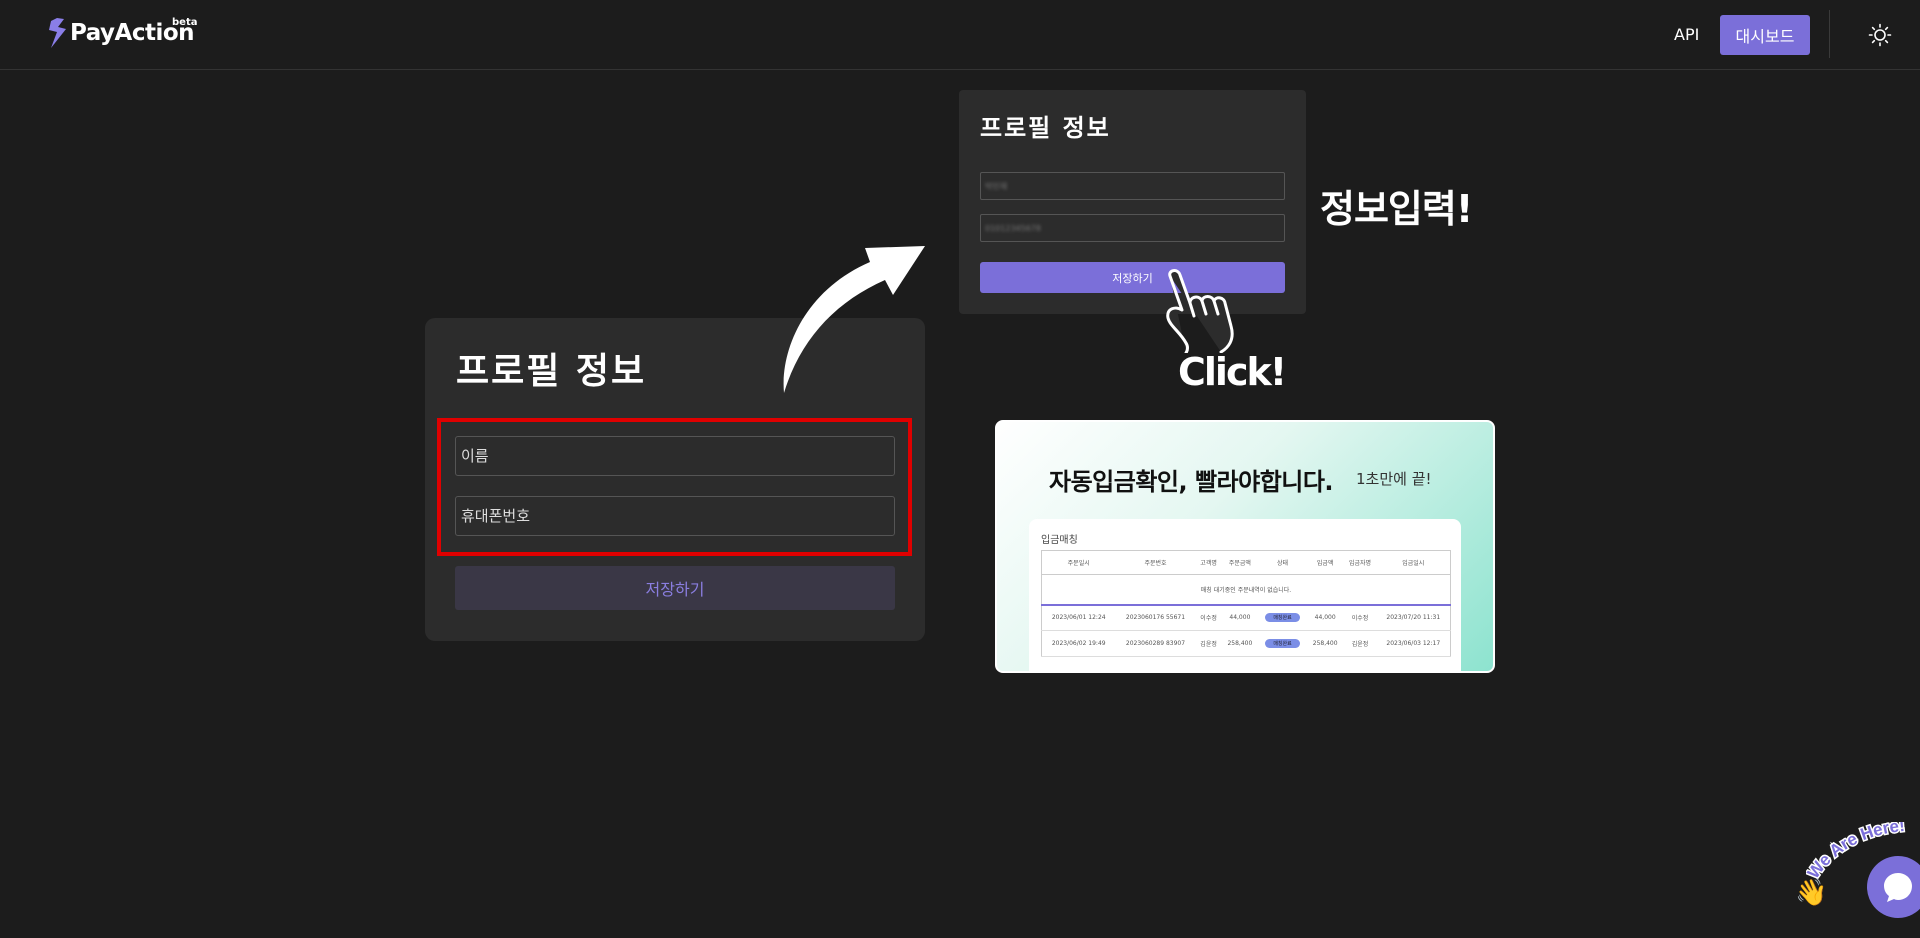 The image size is (1920, 938). What do you see at coordinates (551, 371) in the screenshot?
I see `profile-form-title: 프로필 정보` at bounding box center [551, 371].